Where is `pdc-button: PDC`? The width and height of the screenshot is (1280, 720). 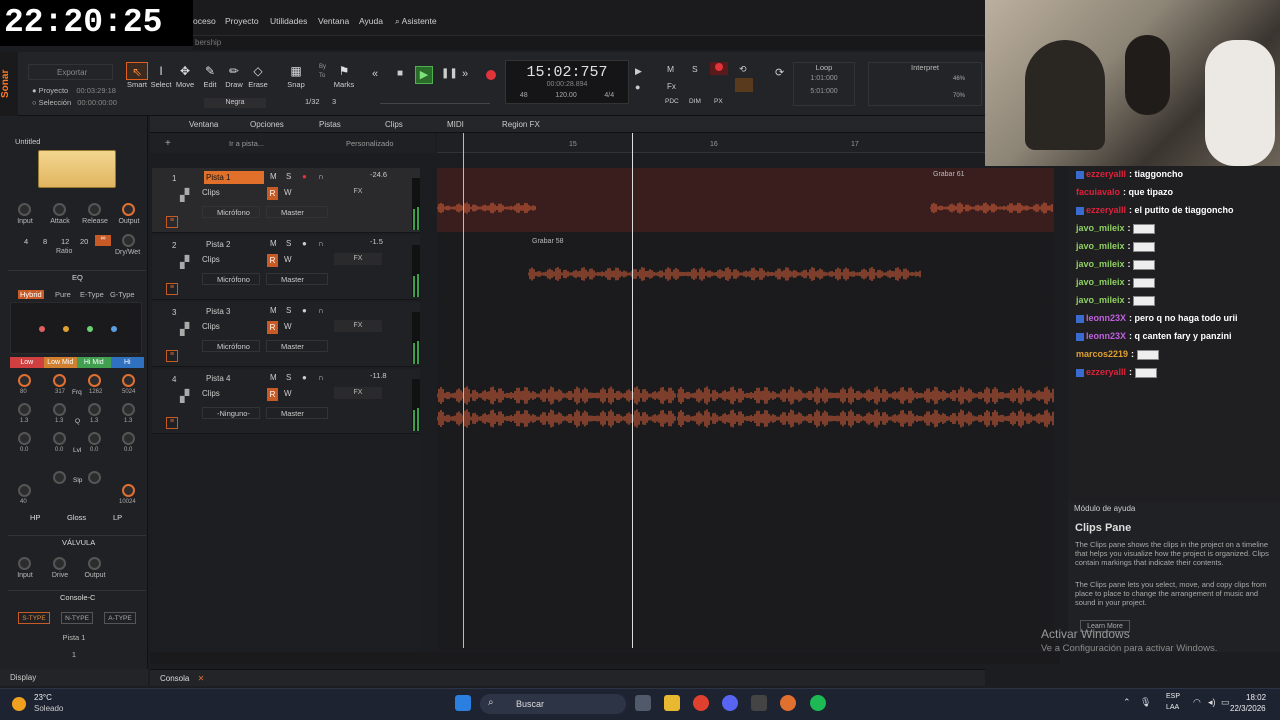 pdc-button: PDC is located at coordinates (672, 101).